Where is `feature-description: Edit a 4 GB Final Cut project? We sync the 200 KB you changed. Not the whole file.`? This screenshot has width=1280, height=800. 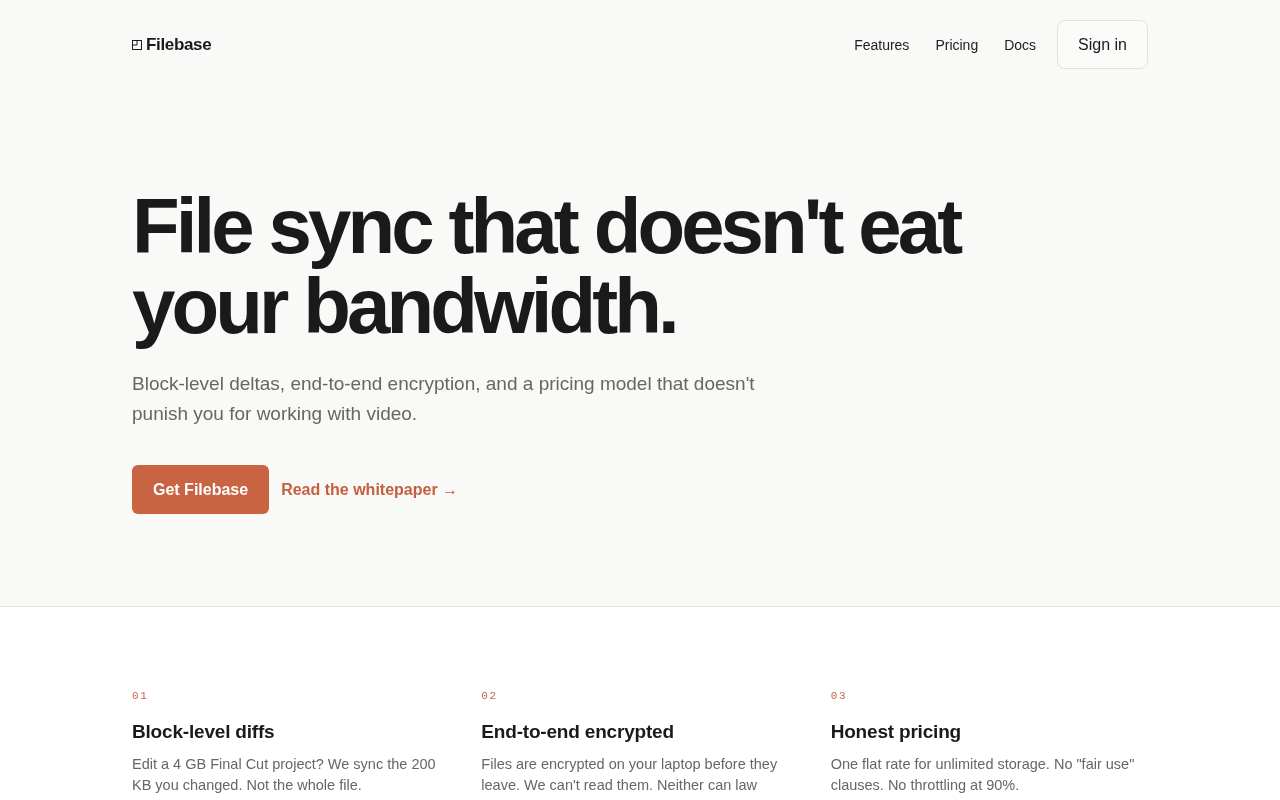 feature-description: Edit a 4 GB Final Cut project? We sync the 200 KB you changed. Not the whole file. is located at coordinates (284, 775).